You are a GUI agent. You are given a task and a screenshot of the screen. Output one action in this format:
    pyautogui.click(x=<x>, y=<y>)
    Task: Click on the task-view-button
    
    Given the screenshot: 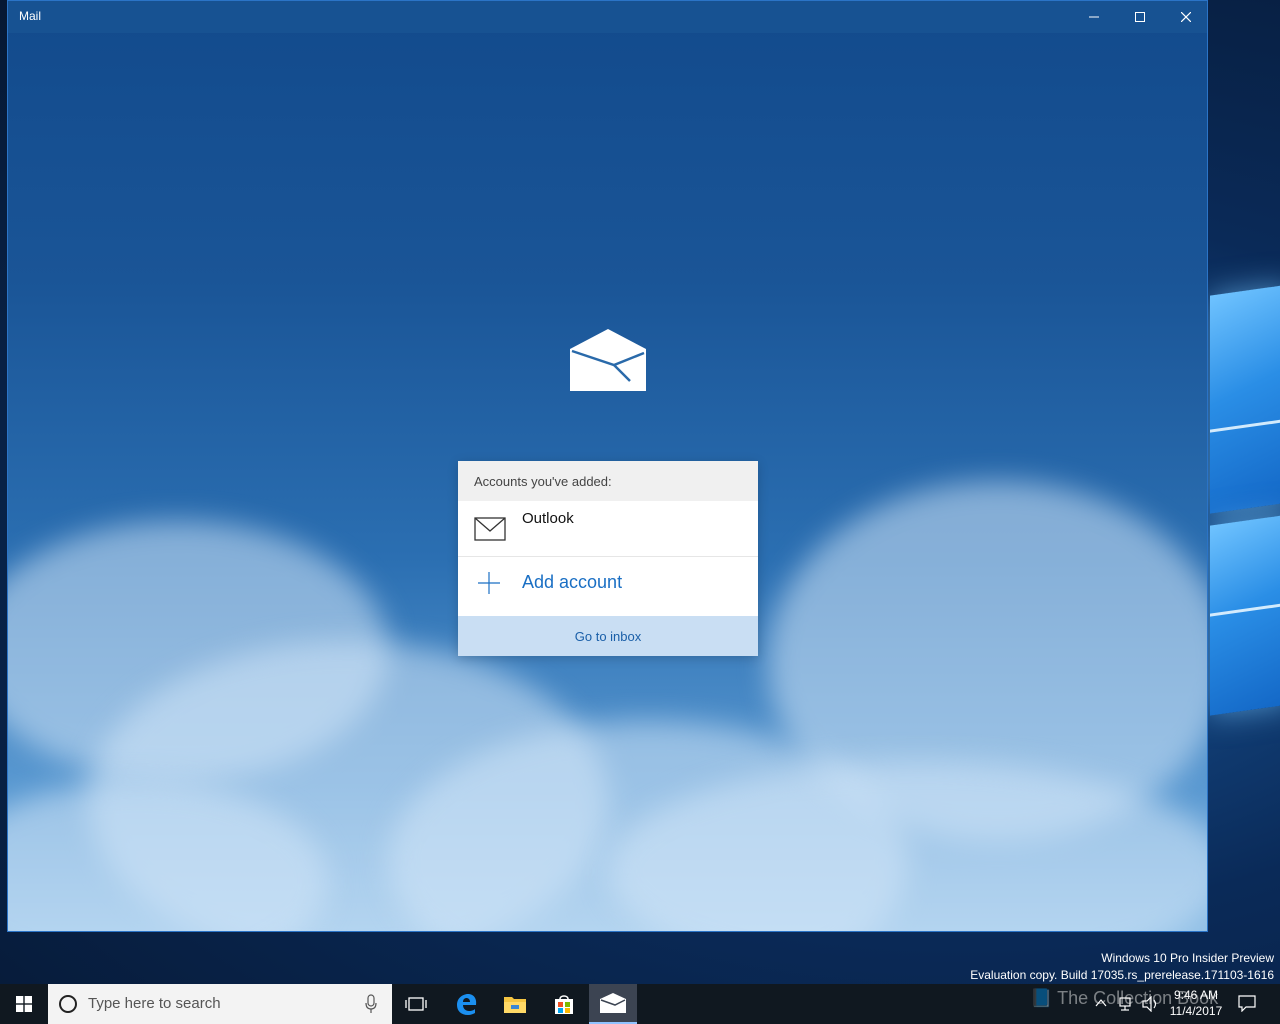 What is the action you would take?
    pyautogui.click(x=416, y=1004)
    